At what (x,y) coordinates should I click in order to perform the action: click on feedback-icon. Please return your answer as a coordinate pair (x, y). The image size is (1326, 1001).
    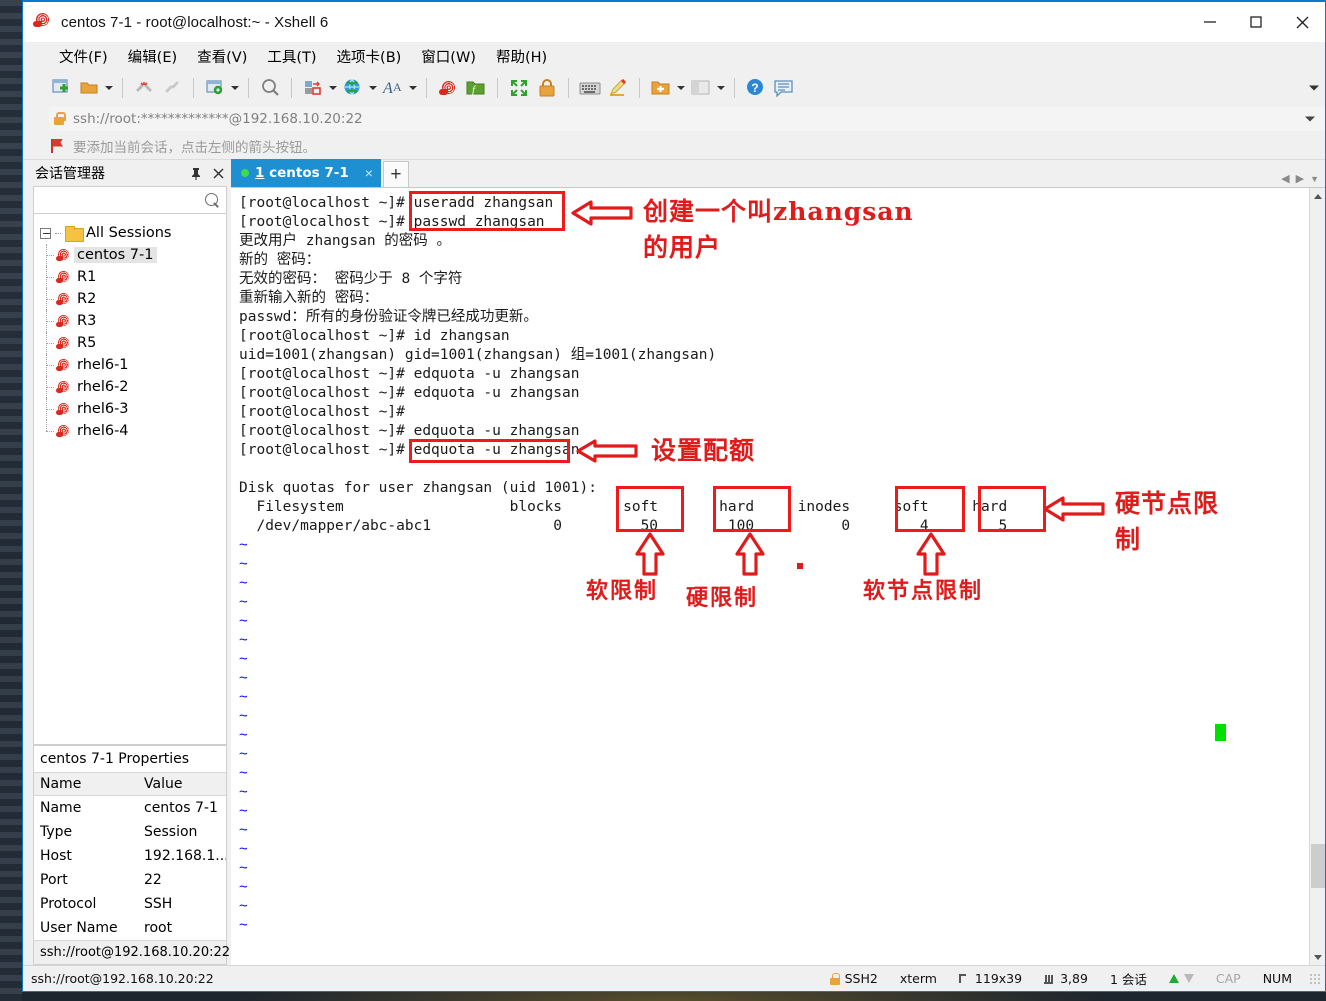
    Looking at the image, I should click on (784, 88).